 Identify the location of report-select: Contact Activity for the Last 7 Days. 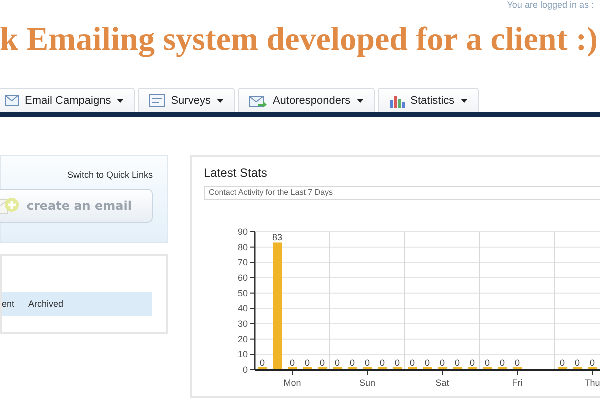
(402, 193).